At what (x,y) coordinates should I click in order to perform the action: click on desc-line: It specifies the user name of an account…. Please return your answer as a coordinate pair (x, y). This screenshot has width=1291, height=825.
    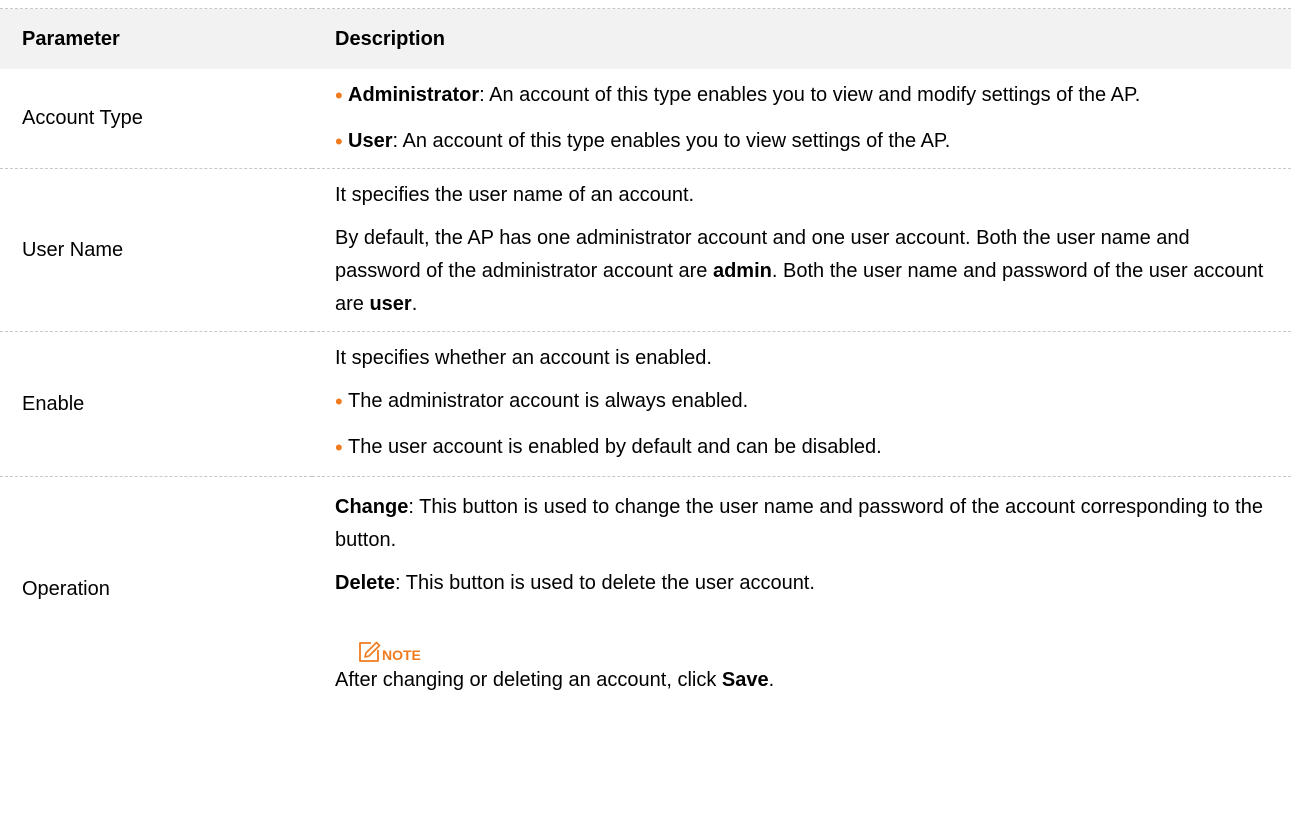
    Looking at the image, I should click on (515, 195).